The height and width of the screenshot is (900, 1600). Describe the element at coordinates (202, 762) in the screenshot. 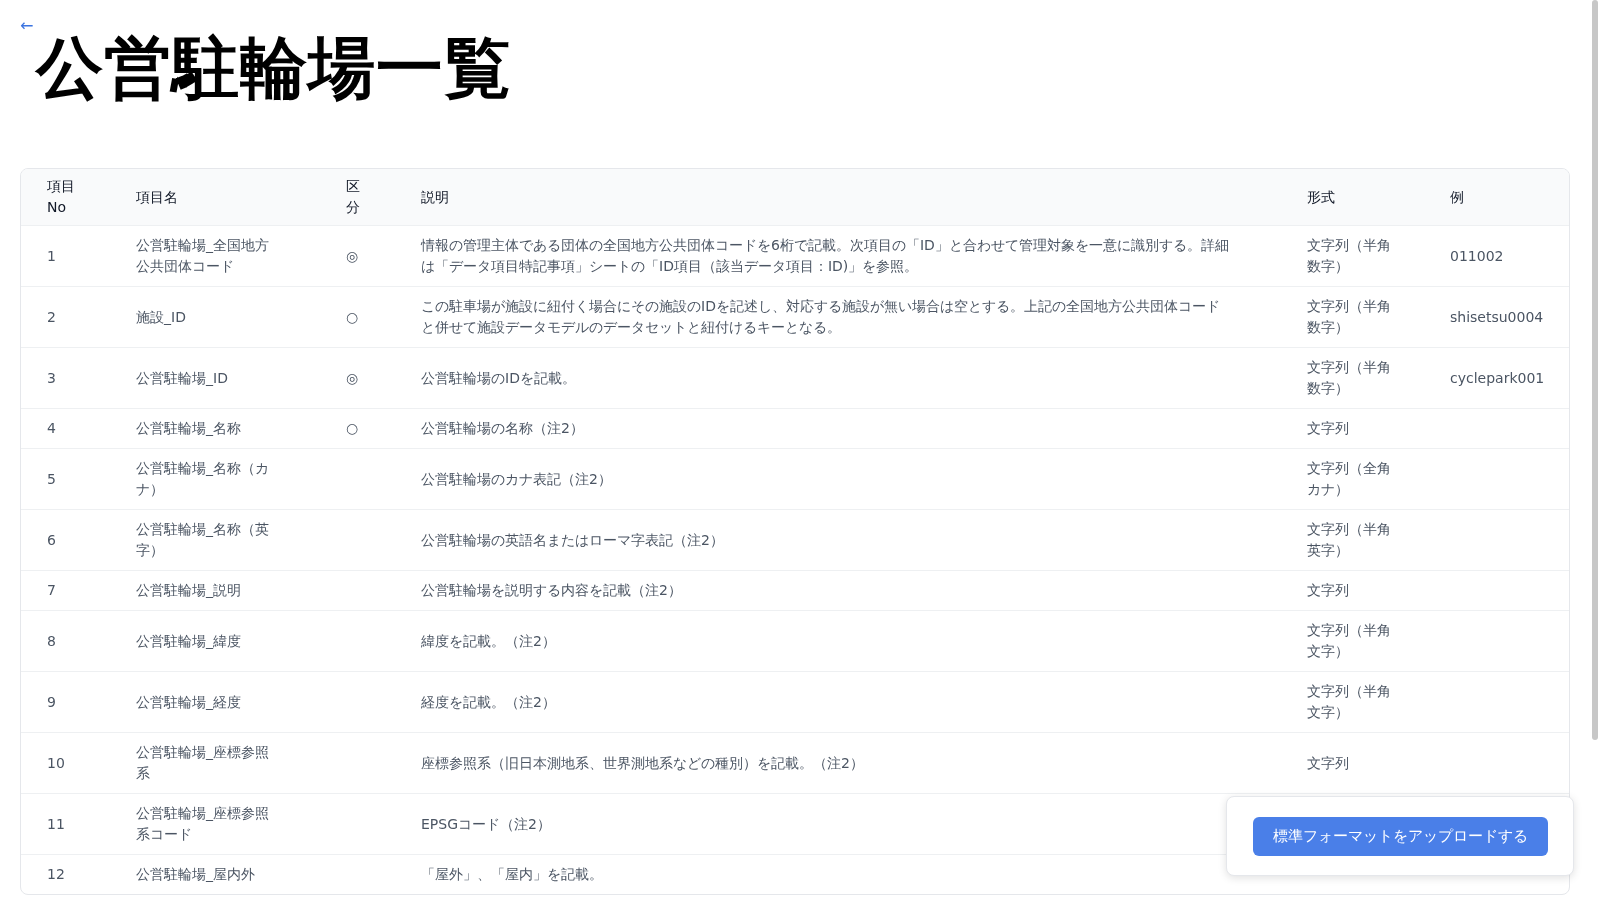

I see `item-name: 公営駐輪場_座標参照系` at that location.